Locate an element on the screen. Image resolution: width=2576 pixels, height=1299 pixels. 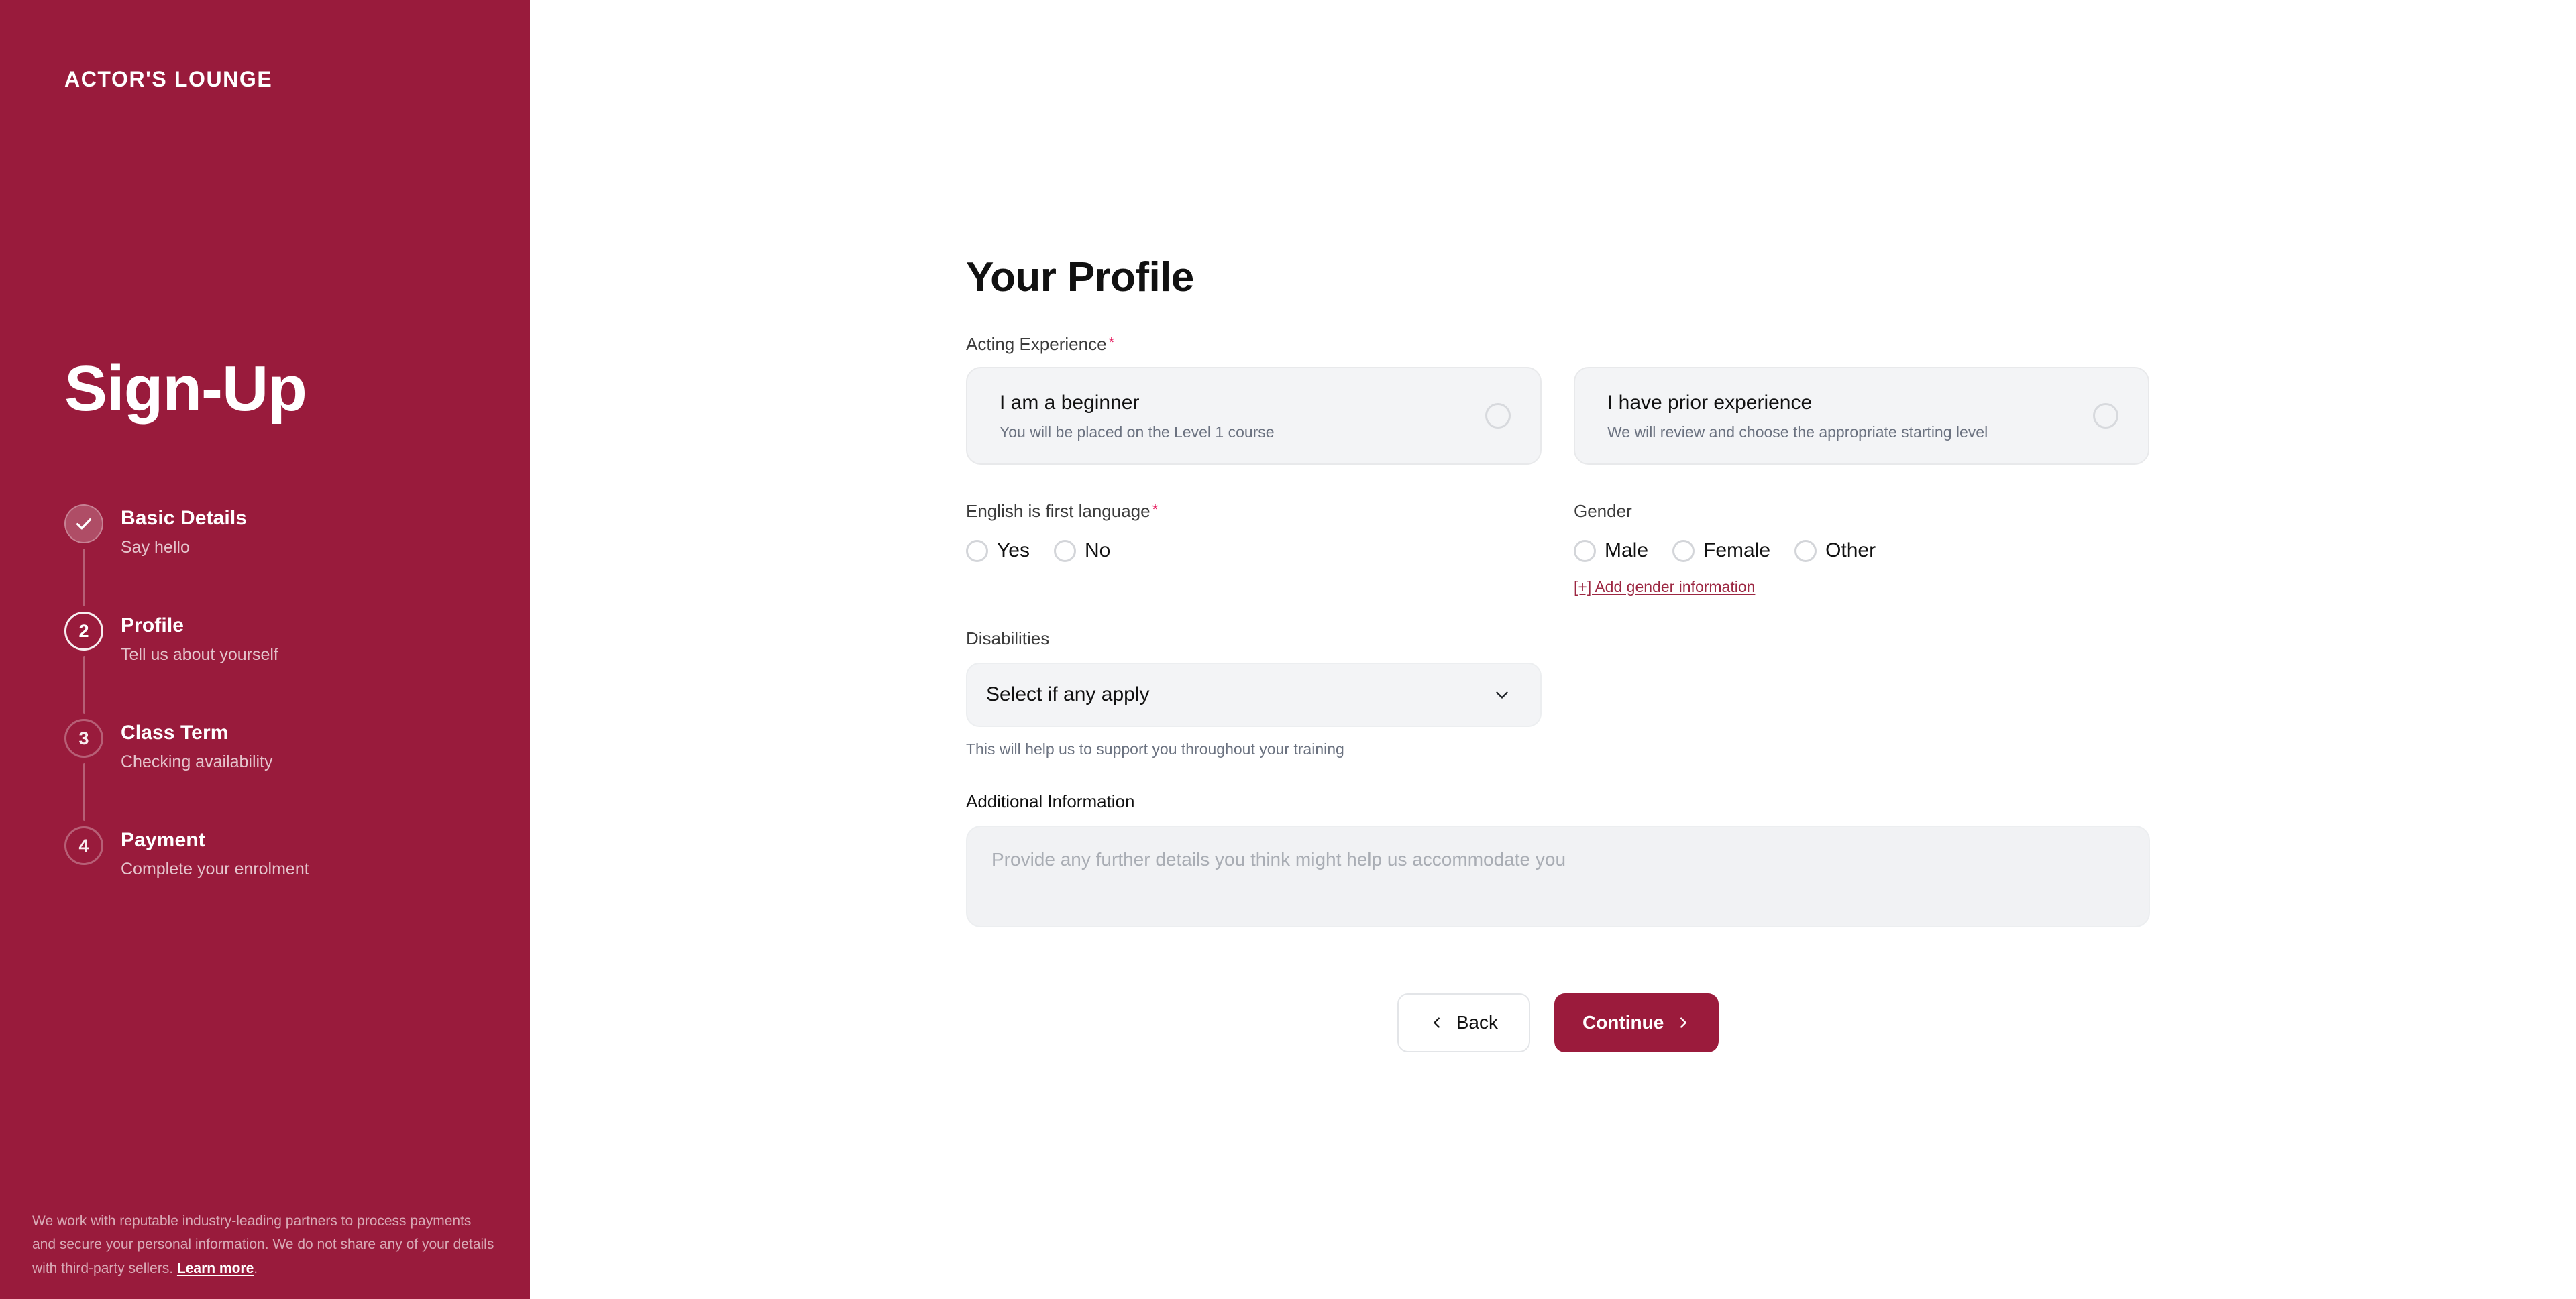
radio-label-female: Female is located at coordinates (1737, 550).